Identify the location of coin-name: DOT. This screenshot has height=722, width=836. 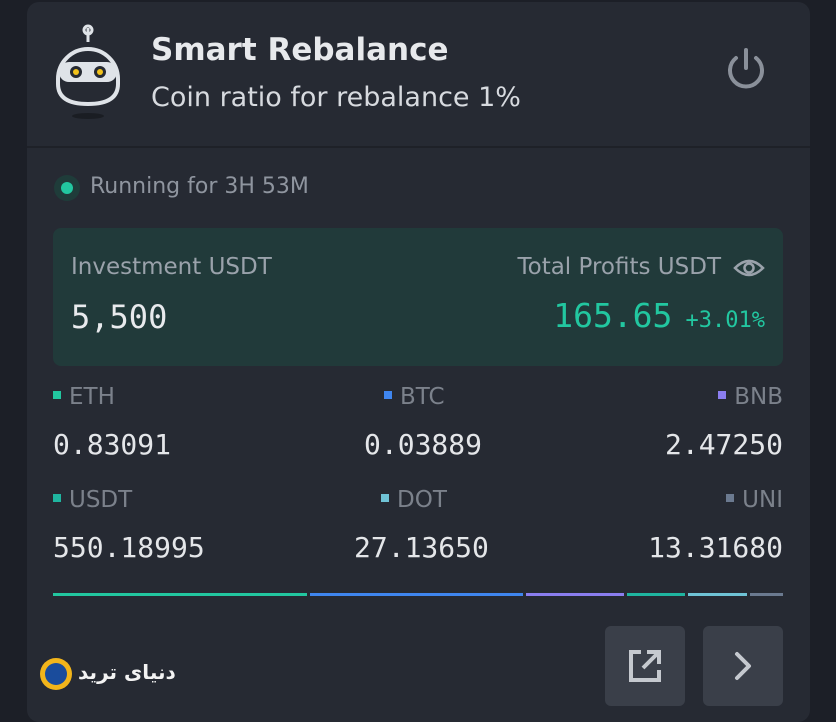
(422, 500).